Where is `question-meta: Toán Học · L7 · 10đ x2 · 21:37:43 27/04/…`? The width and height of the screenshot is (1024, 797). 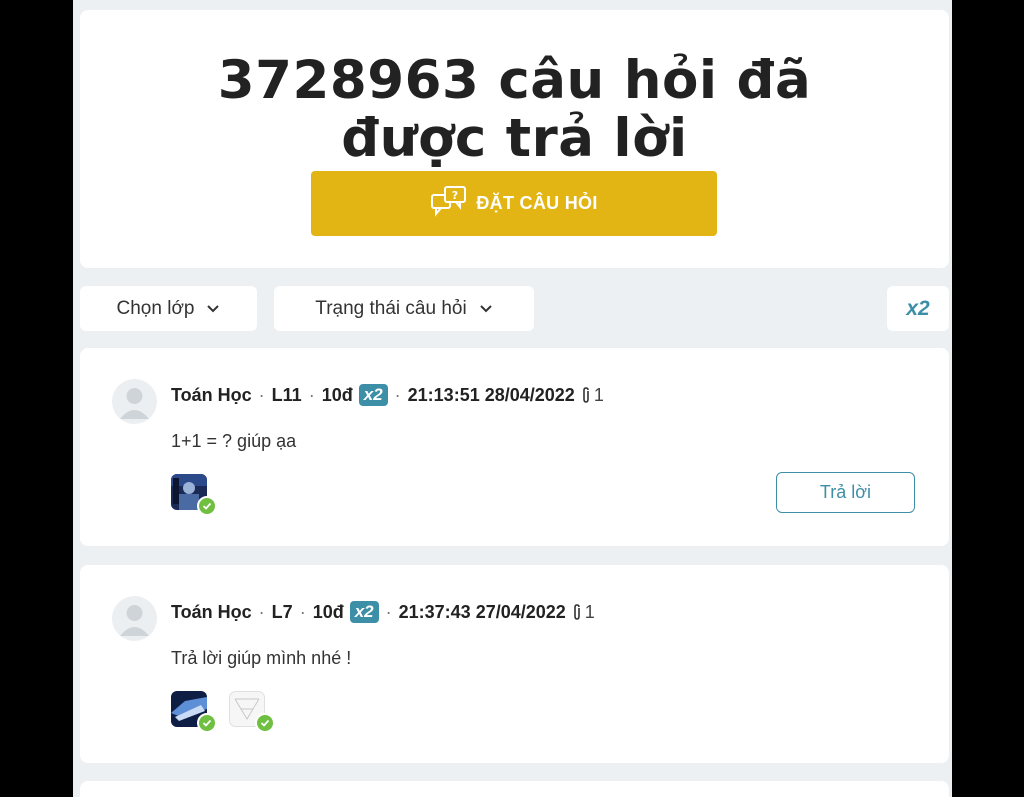 question-meta: Toán Học · L7 · 10đ x2 · 21:37:43 27/04/… is located at coordinates (383, 612).